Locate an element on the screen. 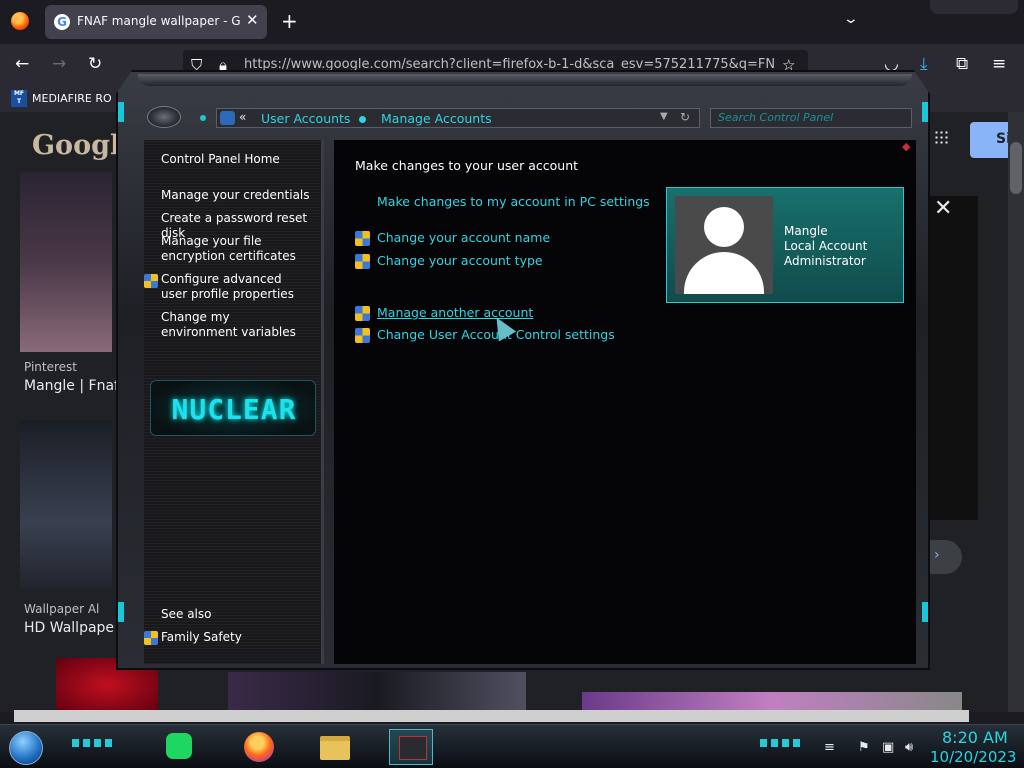  reload-icon: ↻ is located at coordinates (95, 64).